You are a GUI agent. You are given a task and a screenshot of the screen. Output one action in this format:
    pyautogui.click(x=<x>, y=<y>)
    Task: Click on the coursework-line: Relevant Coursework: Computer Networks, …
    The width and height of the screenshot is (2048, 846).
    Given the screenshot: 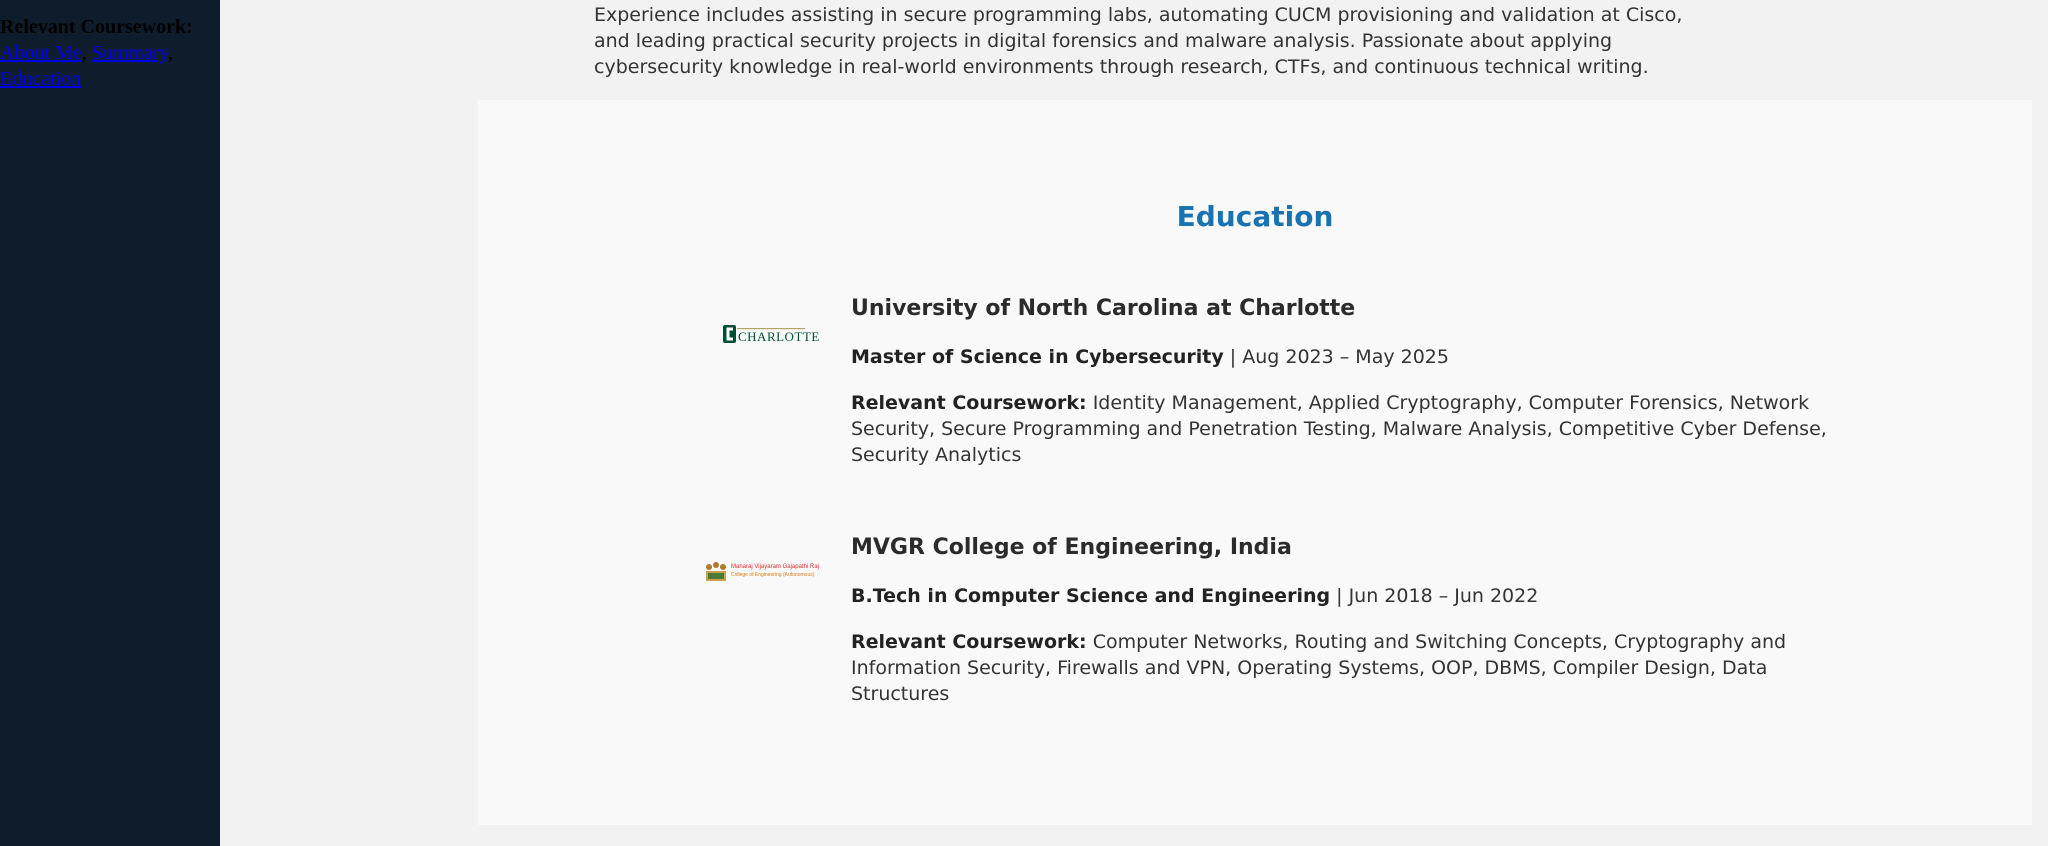 What is the action you would take?
    pyautogui.click(x=1351, y=668)
    